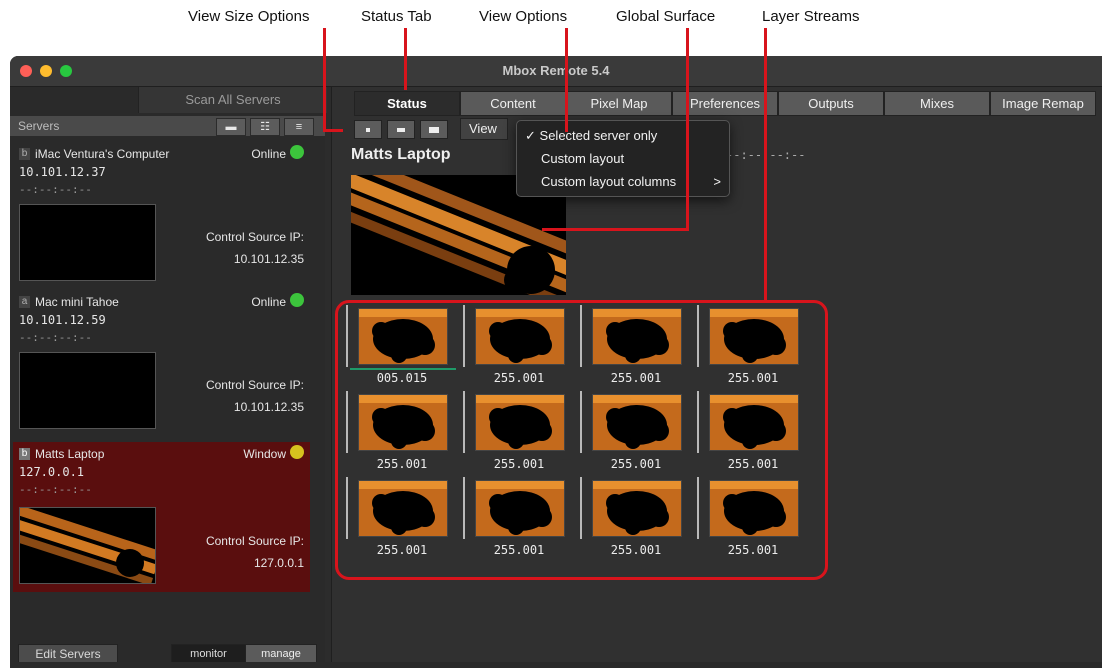 The width and height of the screenshot is (1102, 668). Describe the element at coordinates (62, 320) in the screenshot. I see `server-ip: 10.101.12.59` at that location.